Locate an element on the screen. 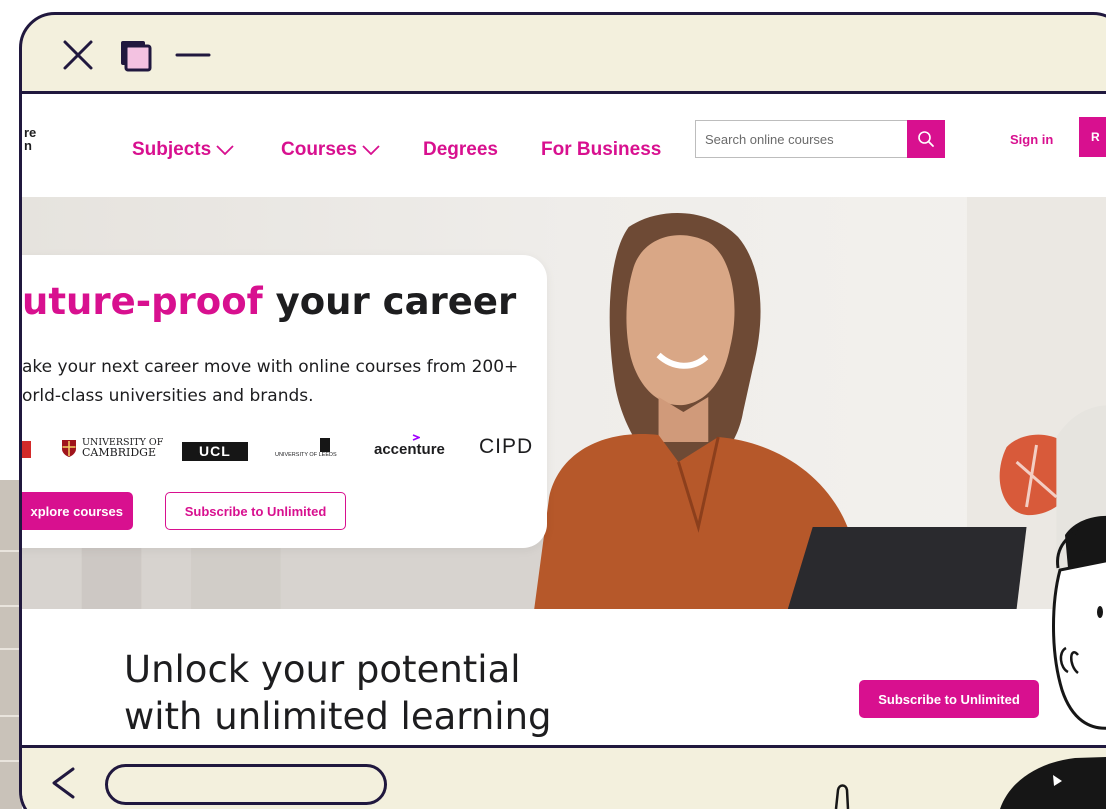  logo-line: n is located at coordinates (28, 145).